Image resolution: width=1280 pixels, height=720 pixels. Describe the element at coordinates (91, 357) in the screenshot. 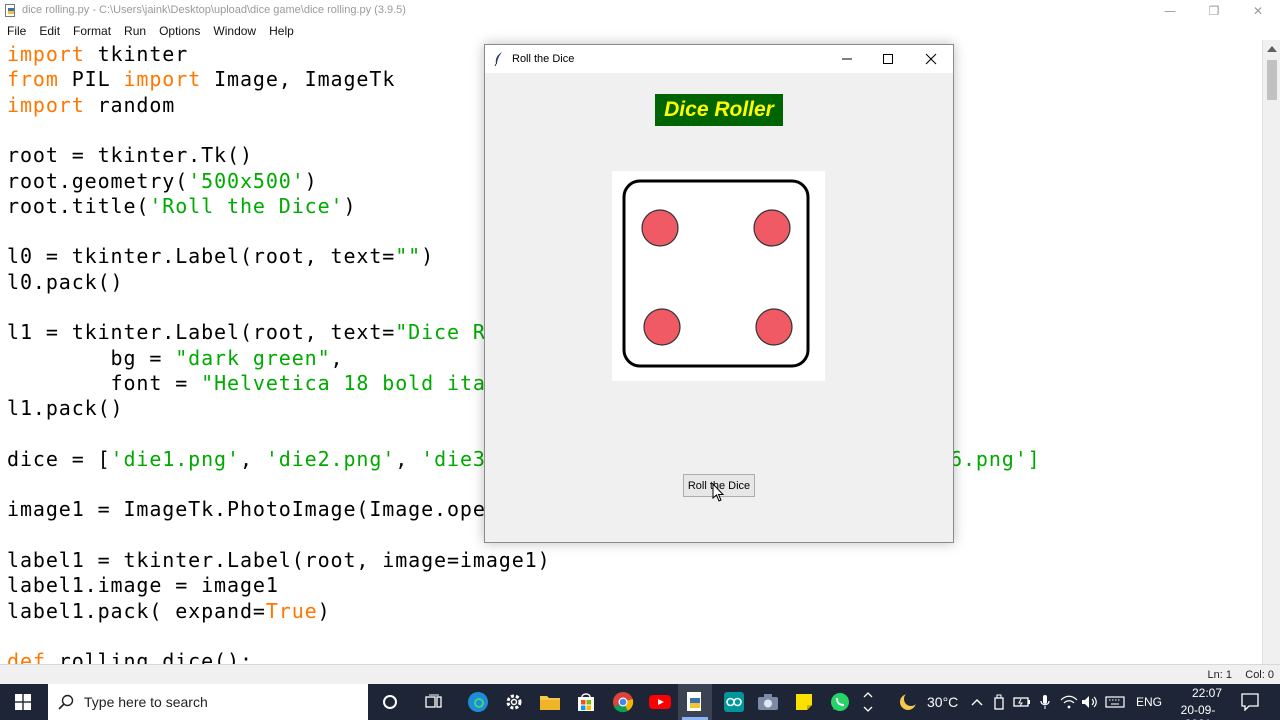

I see `code-token: bg =` at that location.